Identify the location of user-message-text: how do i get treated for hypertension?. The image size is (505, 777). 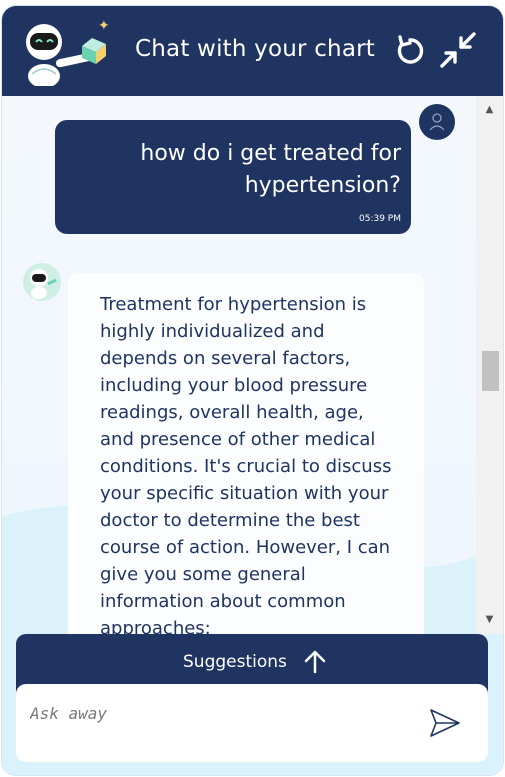
(270, 169).